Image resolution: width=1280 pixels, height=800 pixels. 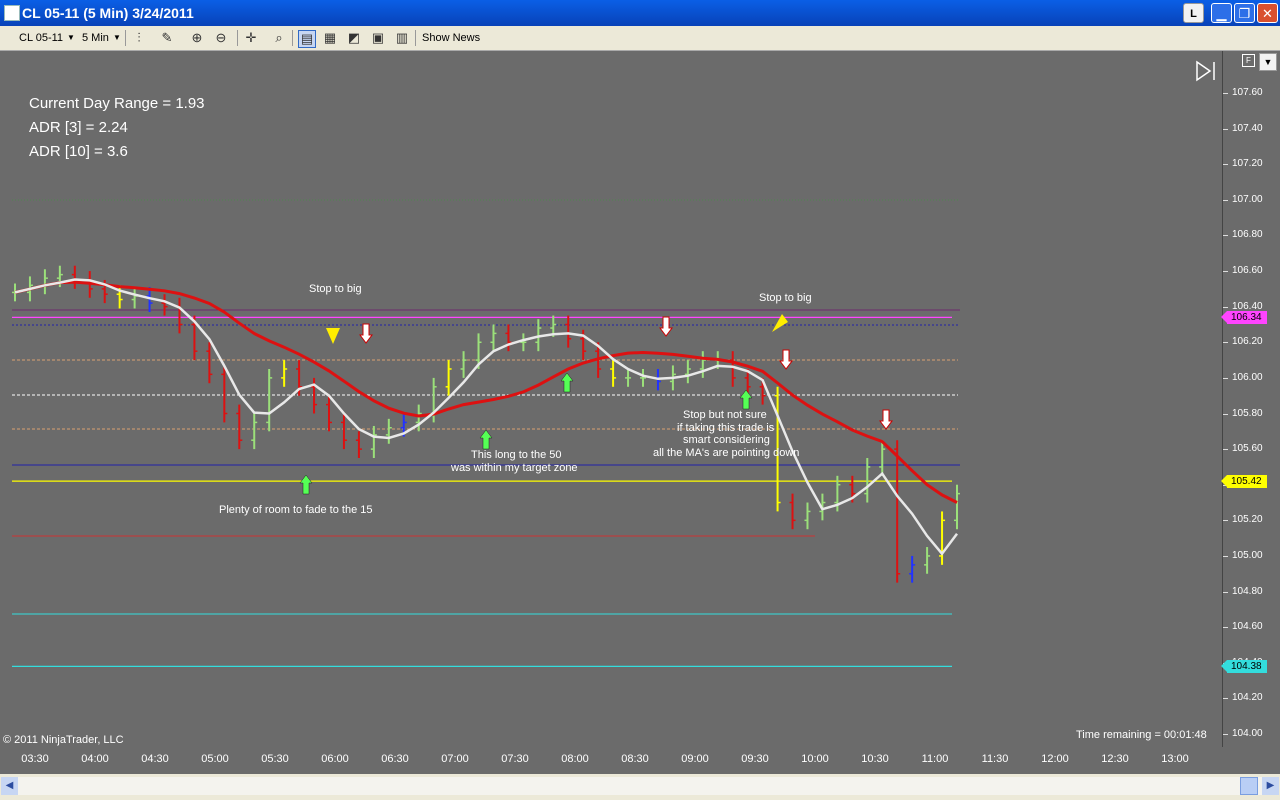 What do you see at coordinates (516, 455) in the screenshot?
I see `annotation-long-line1: This long to the 50` at bounding box center [516, 455].